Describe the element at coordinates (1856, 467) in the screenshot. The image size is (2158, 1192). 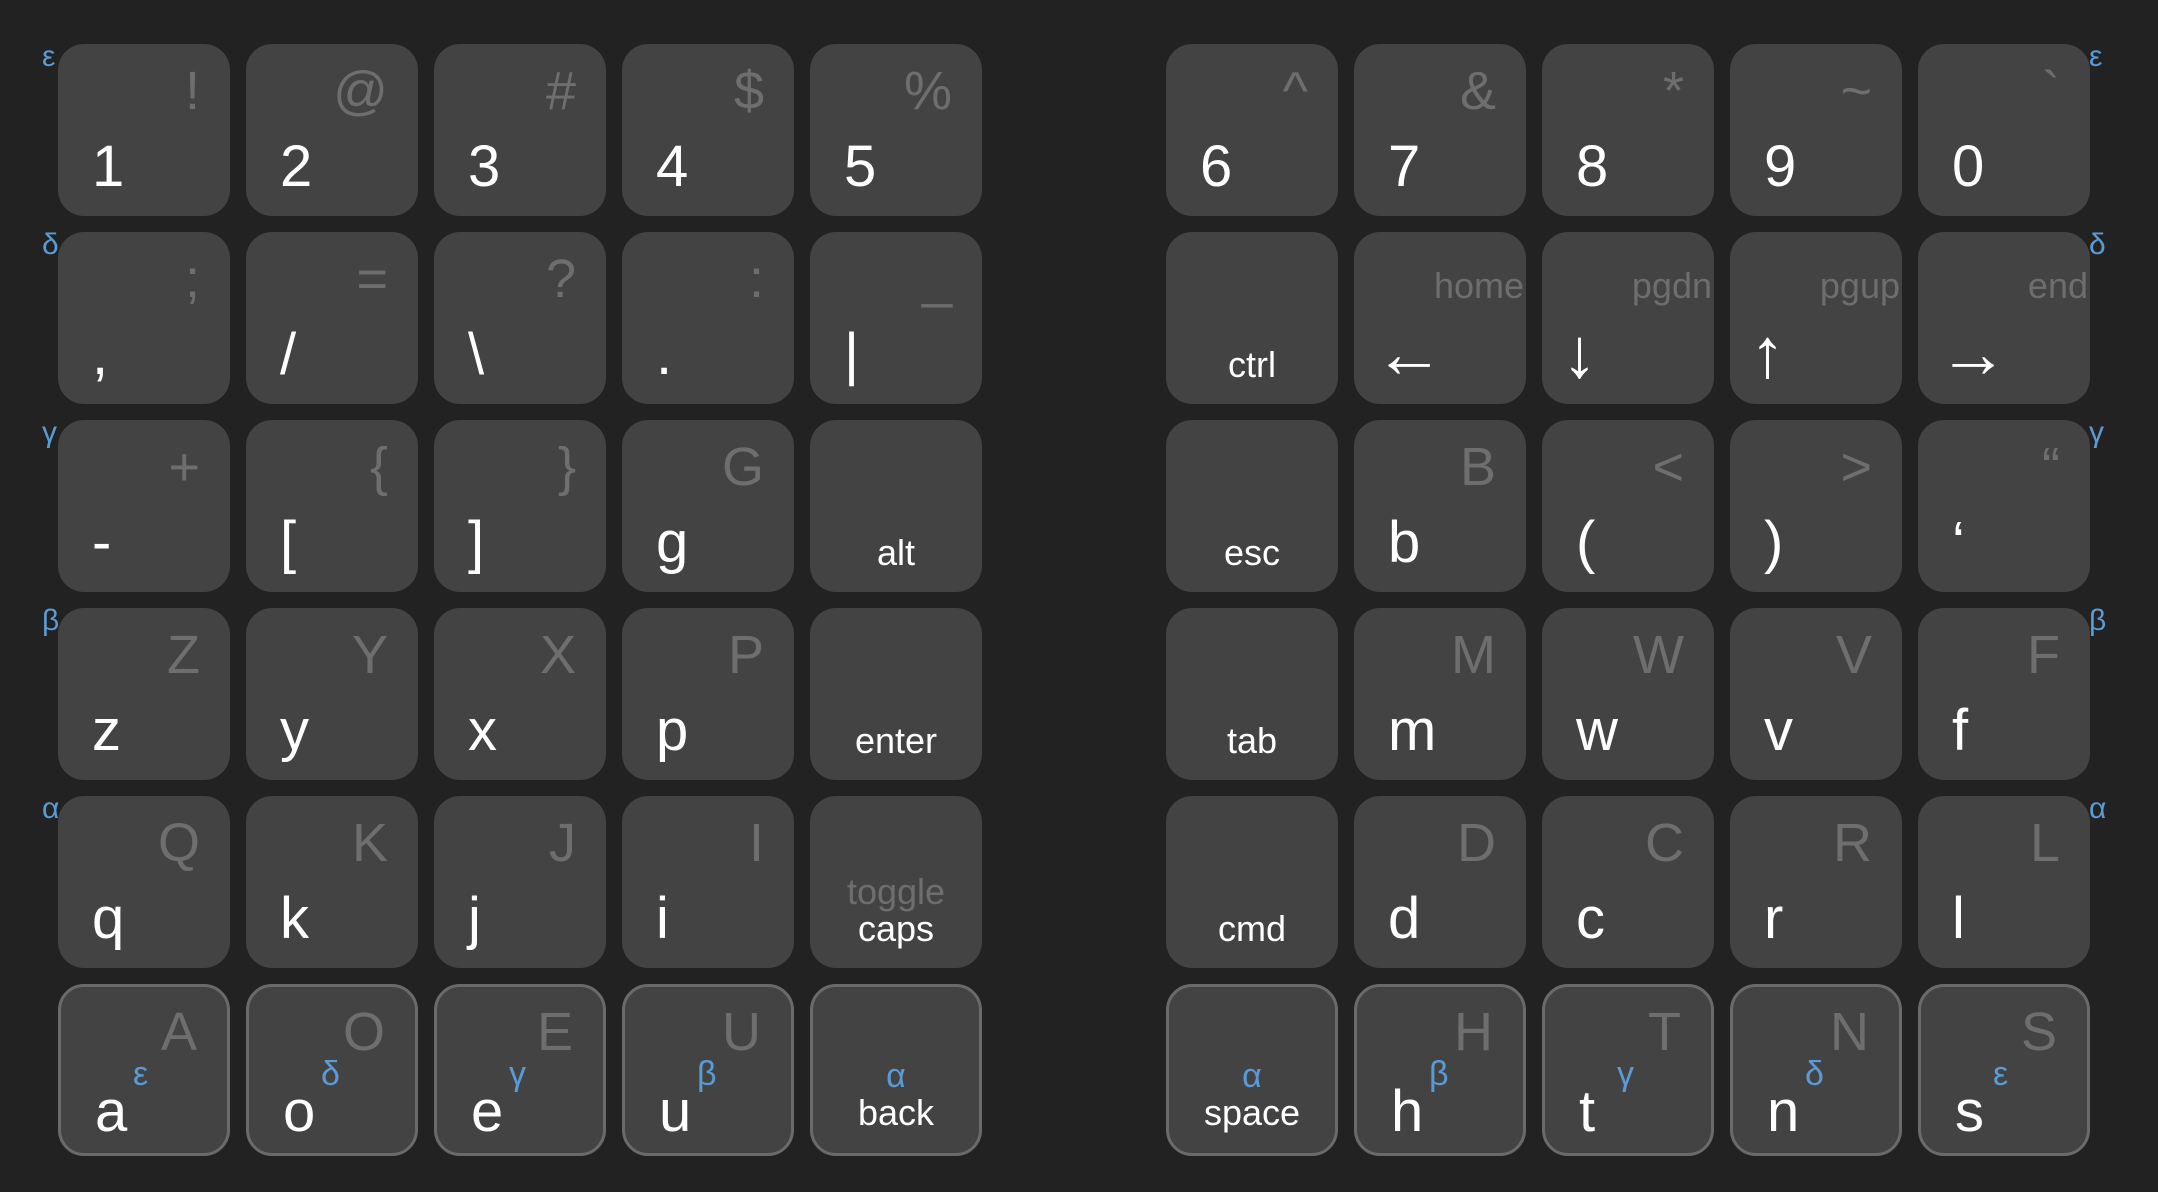
I see `shift-legend: >` at that location.